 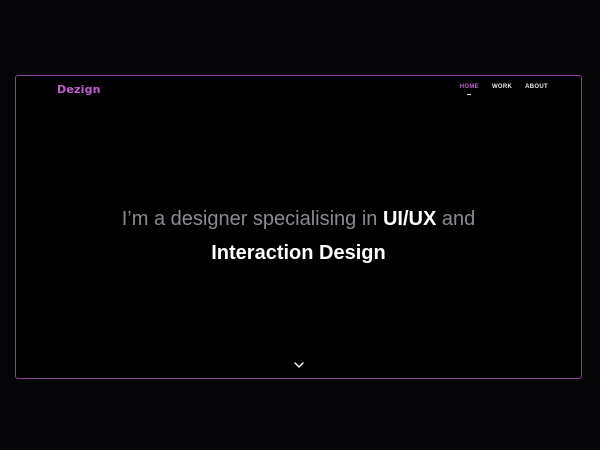 I want to click on main-nav: HOME WORK ABOUT, so click(x=503, y=89).